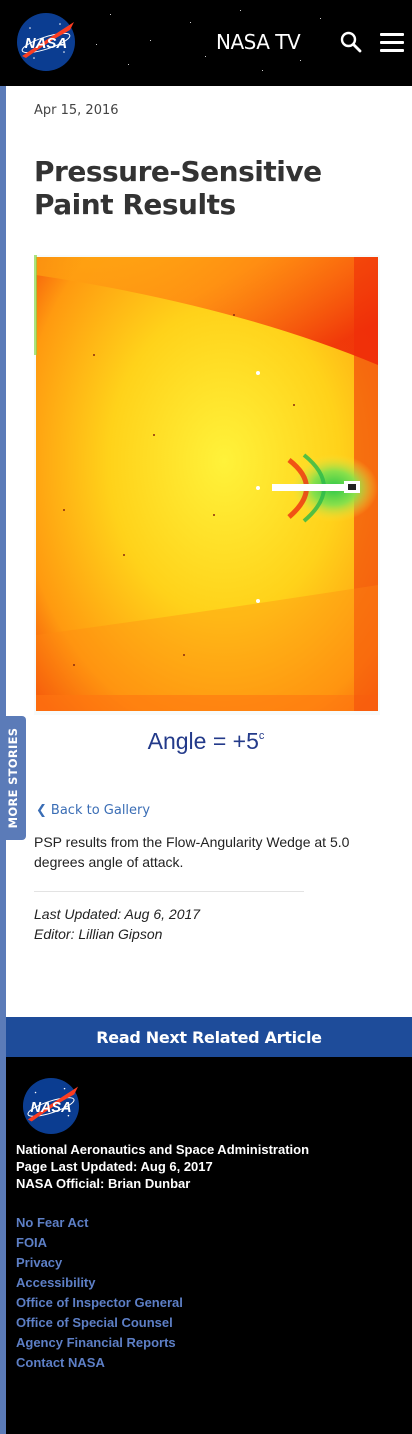 This screenshot has width=412, height=1434. What do you see at coordinates (258, 42) in the screenshot?
I see `nasa-tv-link: NASA TV` at bounding box center [258, 42].